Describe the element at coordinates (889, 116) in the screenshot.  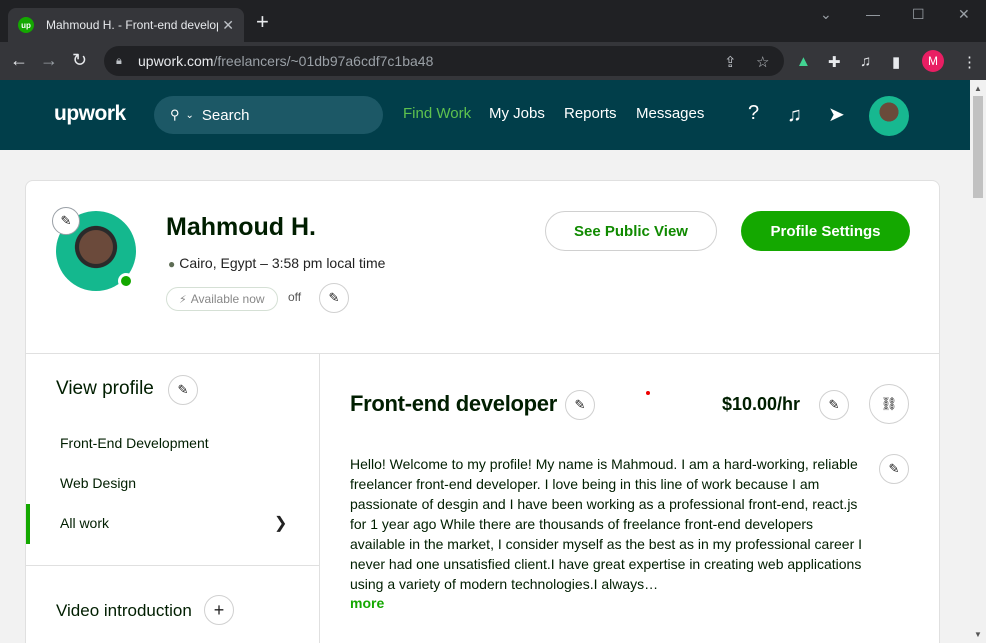
I see `user-avatar` at that location.